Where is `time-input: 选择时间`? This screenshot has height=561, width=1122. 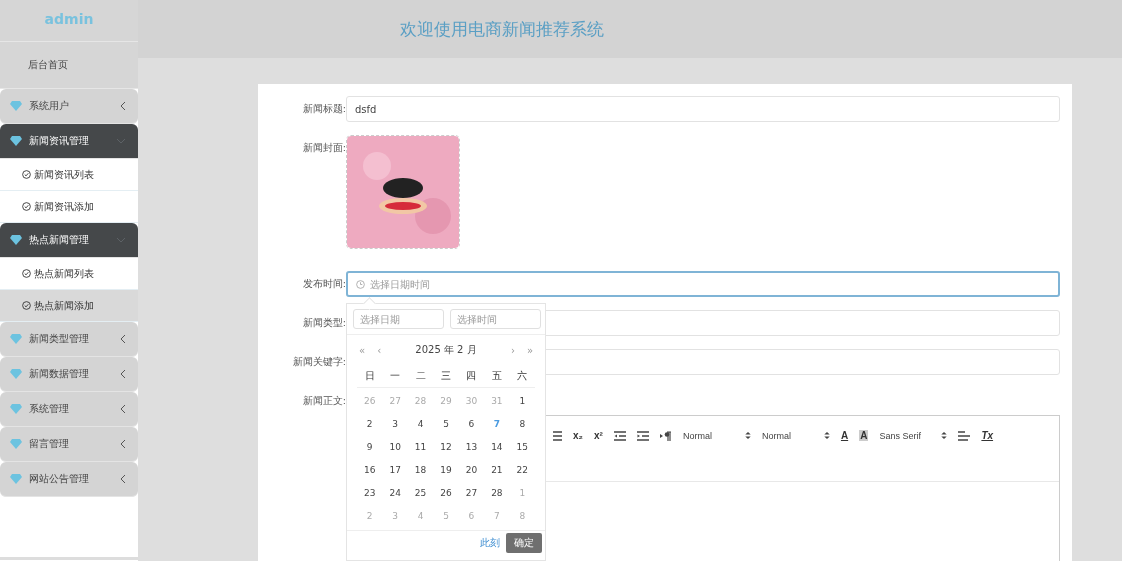 time-input: 选择时间 is located at coordinates (495, 319).